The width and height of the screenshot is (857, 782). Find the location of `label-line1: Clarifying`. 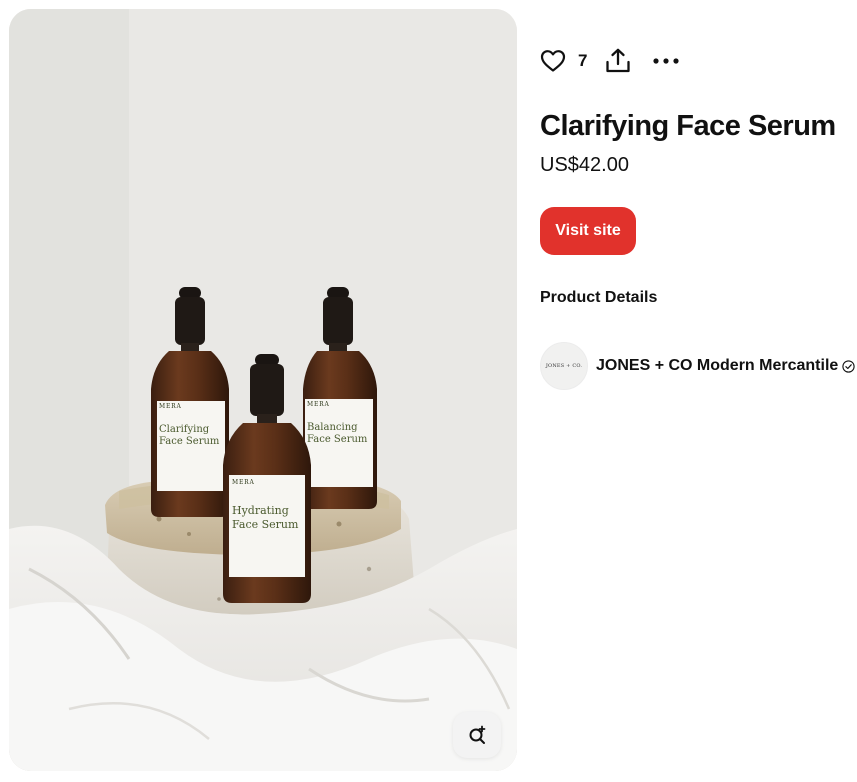

label-line1: Clarifying is located at coordinates (184, 429).